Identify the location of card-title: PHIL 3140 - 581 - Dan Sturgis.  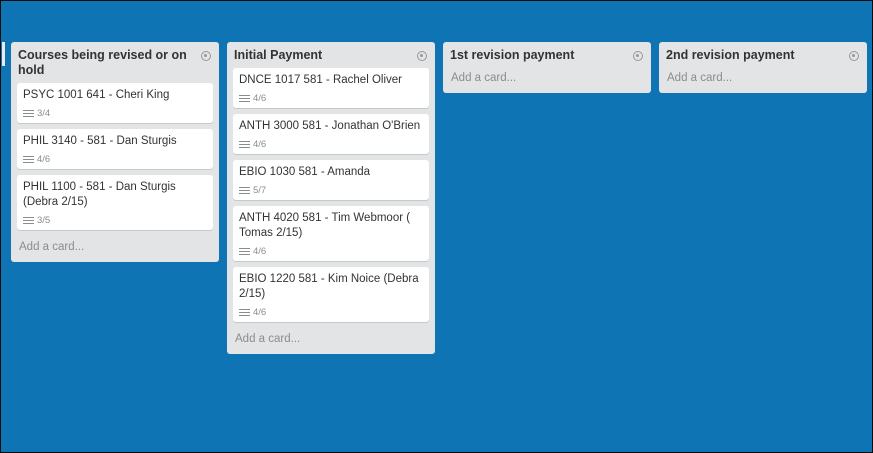
(100, 141).